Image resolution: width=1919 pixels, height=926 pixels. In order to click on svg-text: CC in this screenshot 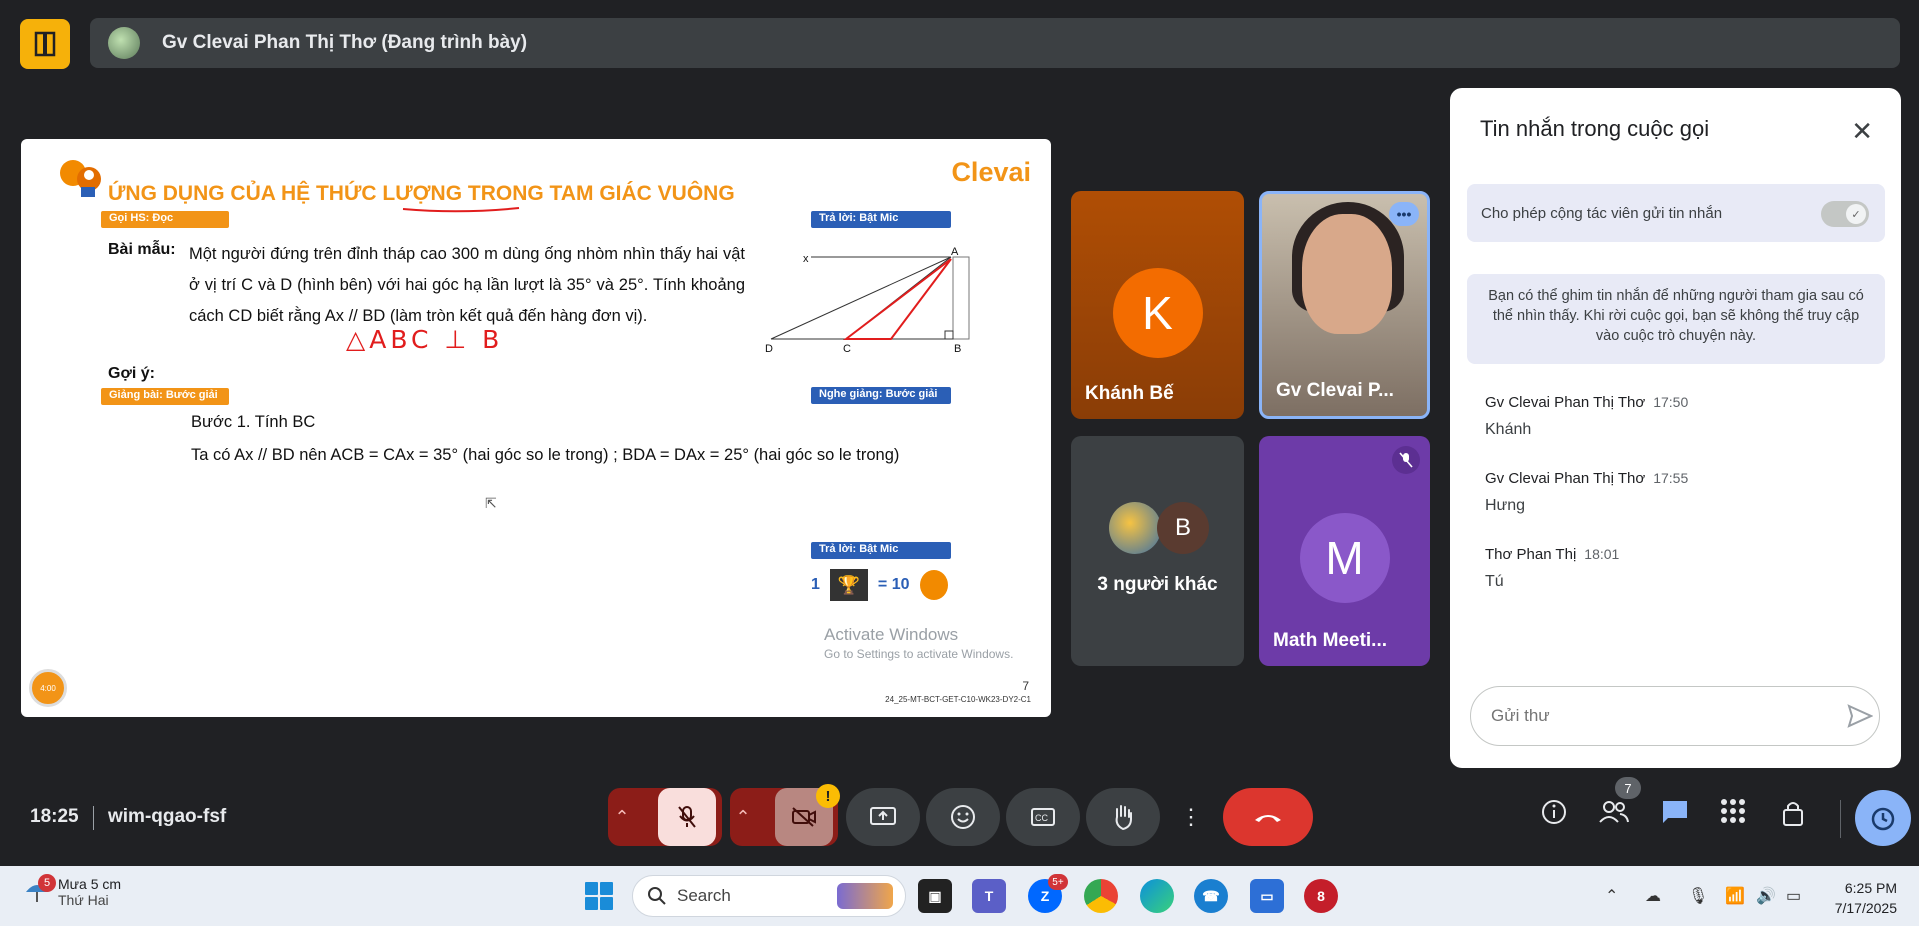, I will do `click(1041, 818)`.